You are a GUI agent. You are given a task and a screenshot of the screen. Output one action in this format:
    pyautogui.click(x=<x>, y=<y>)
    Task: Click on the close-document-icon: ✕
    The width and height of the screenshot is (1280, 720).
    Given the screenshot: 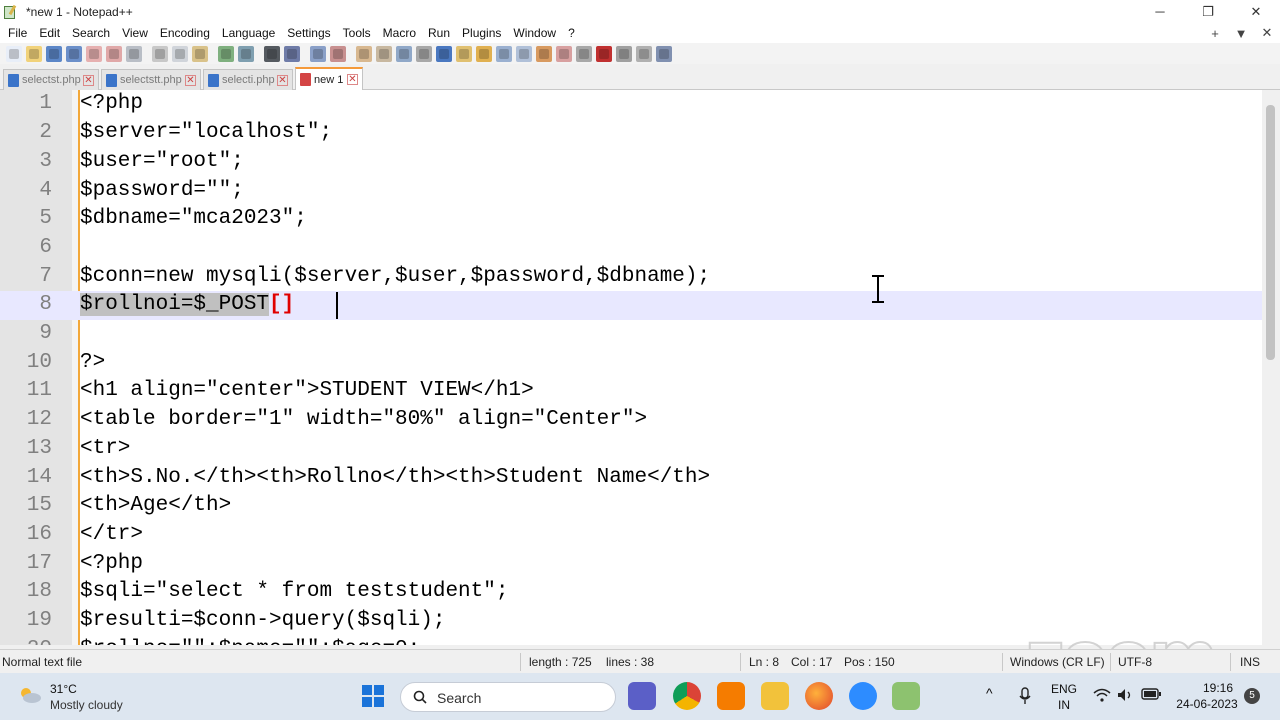 What is the action you would take?
    pyautogui.click(x=1267, y=33)
    